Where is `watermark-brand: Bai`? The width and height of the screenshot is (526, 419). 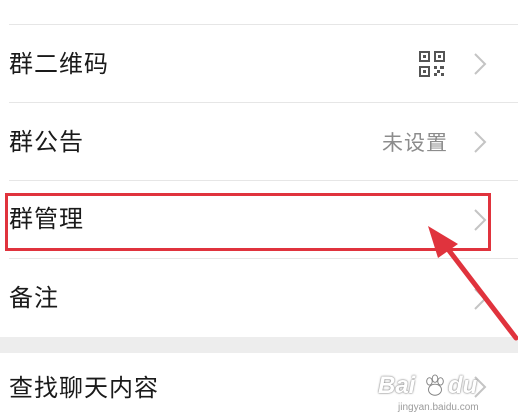 watermark-brand: Bai is located at coordinates (397, 385).